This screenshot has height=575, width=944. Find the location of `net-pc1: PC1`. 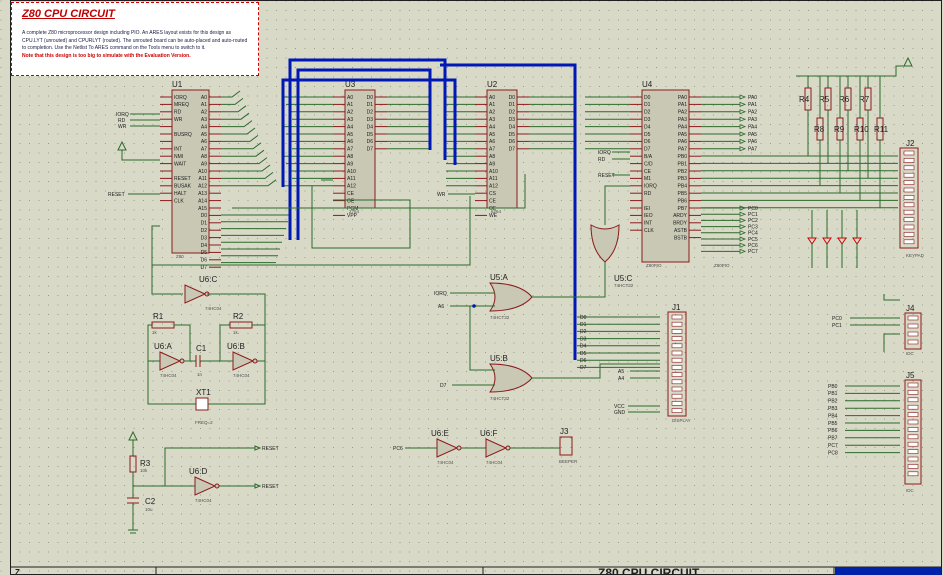

net-pc1: PC1 is located at coordinates (837, 326).